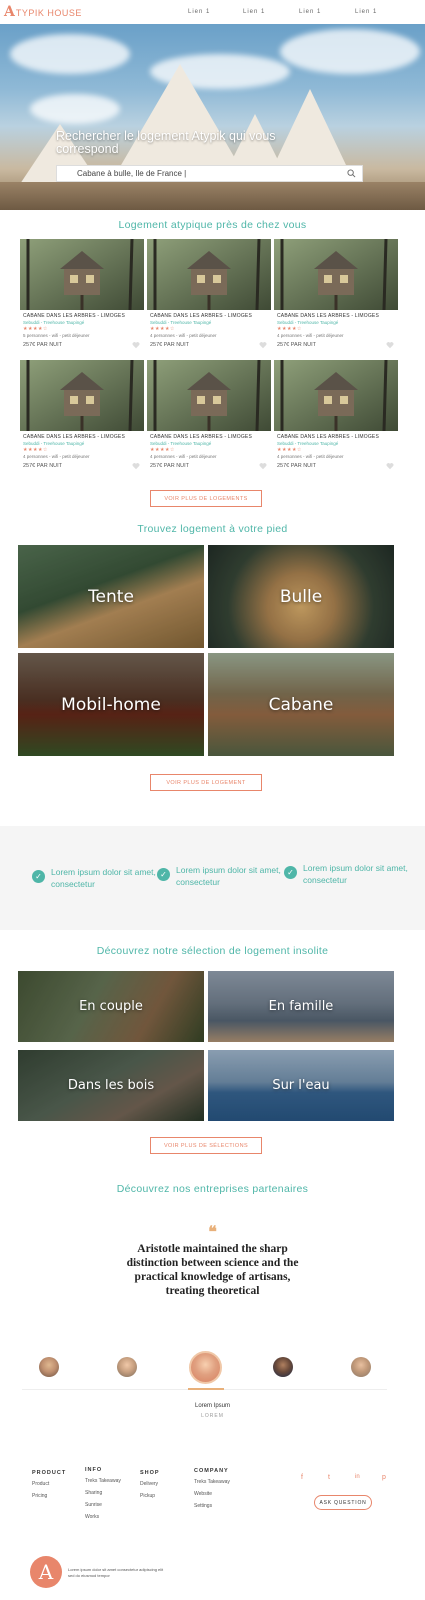  What do you see at coordinates (111, 1085) in the screenshot?
I see `selection-tile-bois: Dans les bois` at bounding box center [111, 1085].